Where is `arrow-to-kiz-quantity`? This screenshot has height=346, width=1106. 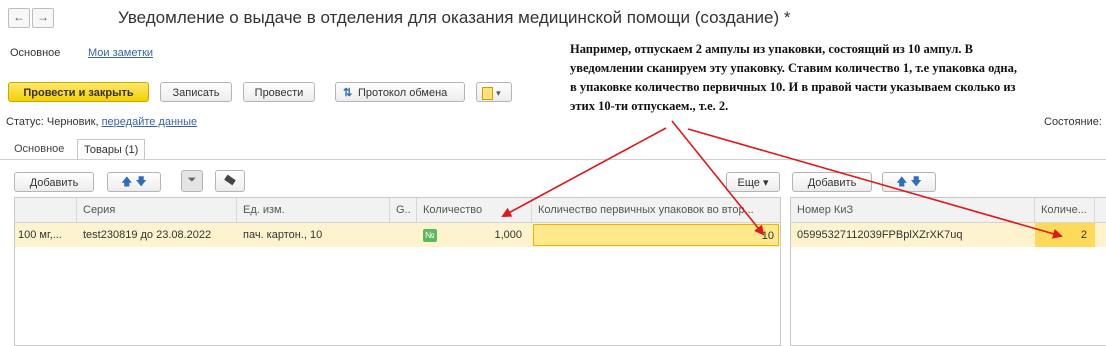 arrow-to-kiz-quantity is located at coordinates (875, 183).